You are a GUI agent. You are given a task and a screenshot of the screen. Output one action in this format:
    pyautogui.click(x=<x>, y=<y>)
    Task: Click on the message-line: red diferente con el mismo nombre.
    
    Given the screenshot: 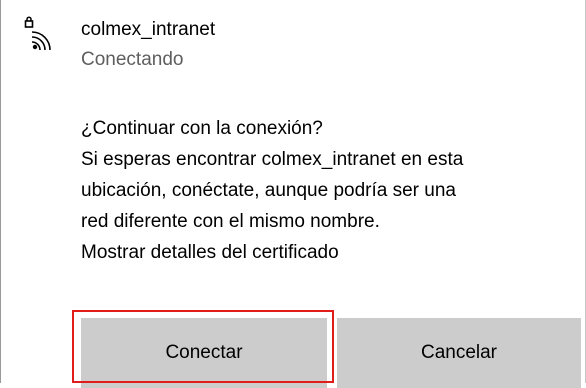 What is the action you would take?
    pyautogui.click(x=230, y=221)
    